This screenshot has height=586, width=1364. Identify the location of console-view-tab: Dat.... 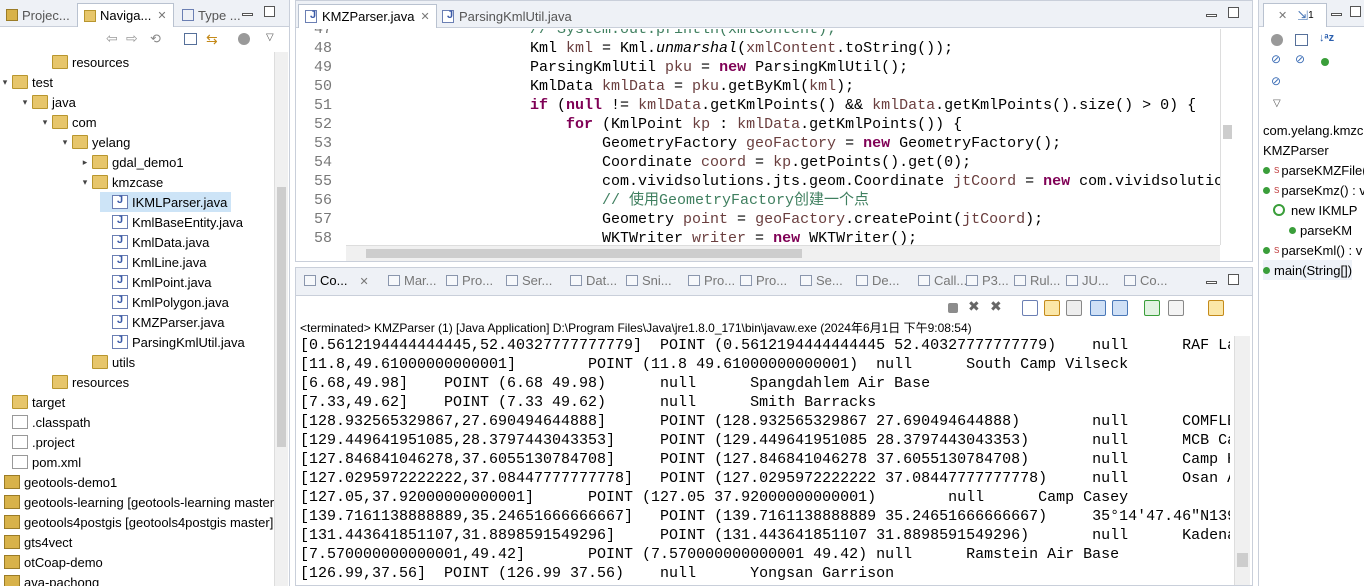
(593, 280).